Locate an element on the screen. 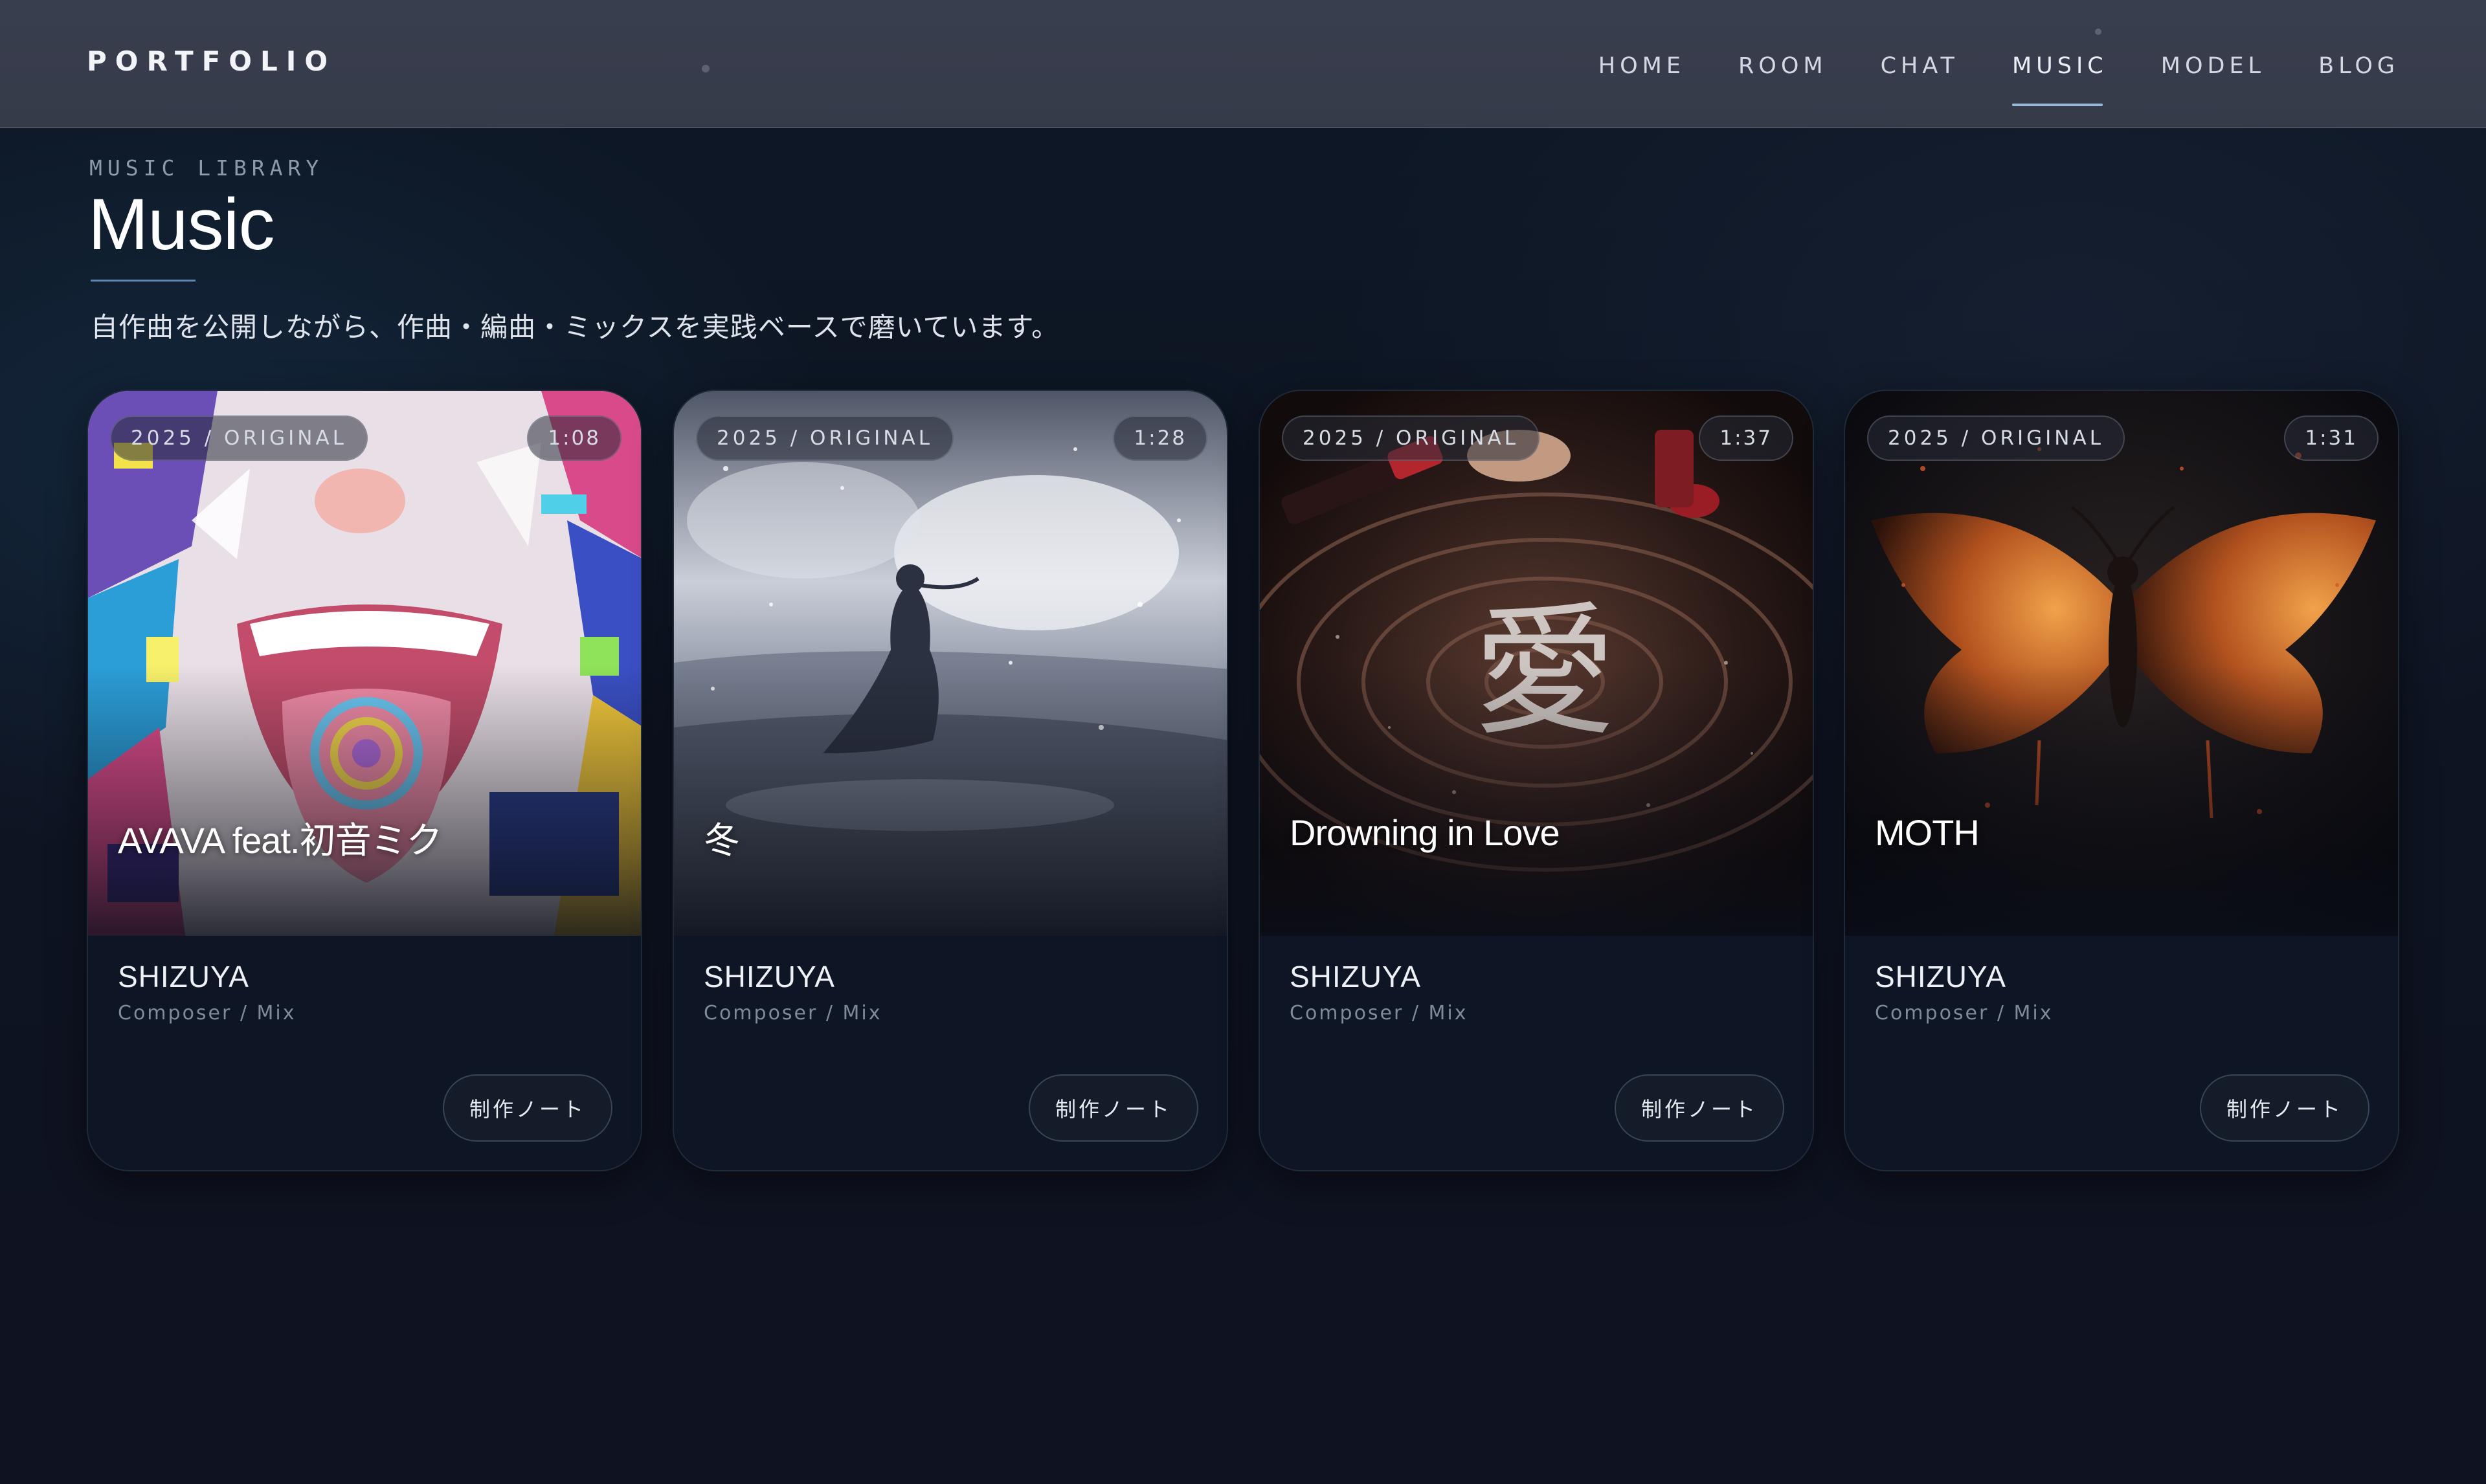  decorative-dot is located at coordinates (706, 68).